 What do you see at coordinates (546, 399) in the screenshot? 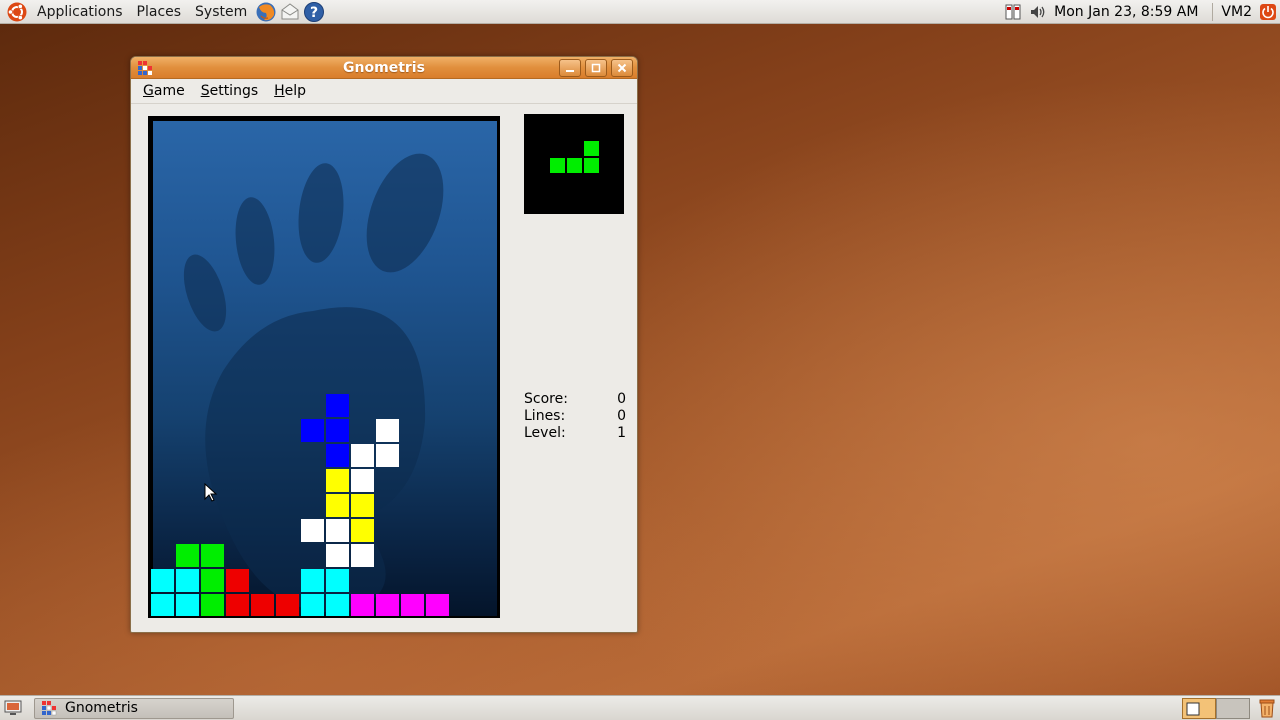
I see `score-label: Score:` at bounding box center [546, 399].